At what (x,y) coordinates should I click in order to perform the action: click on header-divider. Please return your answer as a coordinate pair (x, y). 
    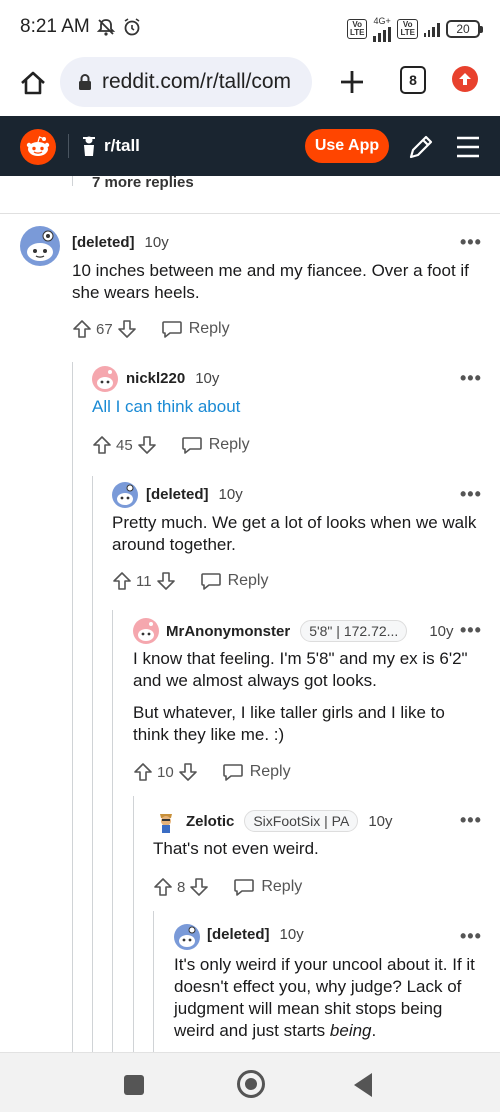
    Looking at the image, I should click on (68, 146).